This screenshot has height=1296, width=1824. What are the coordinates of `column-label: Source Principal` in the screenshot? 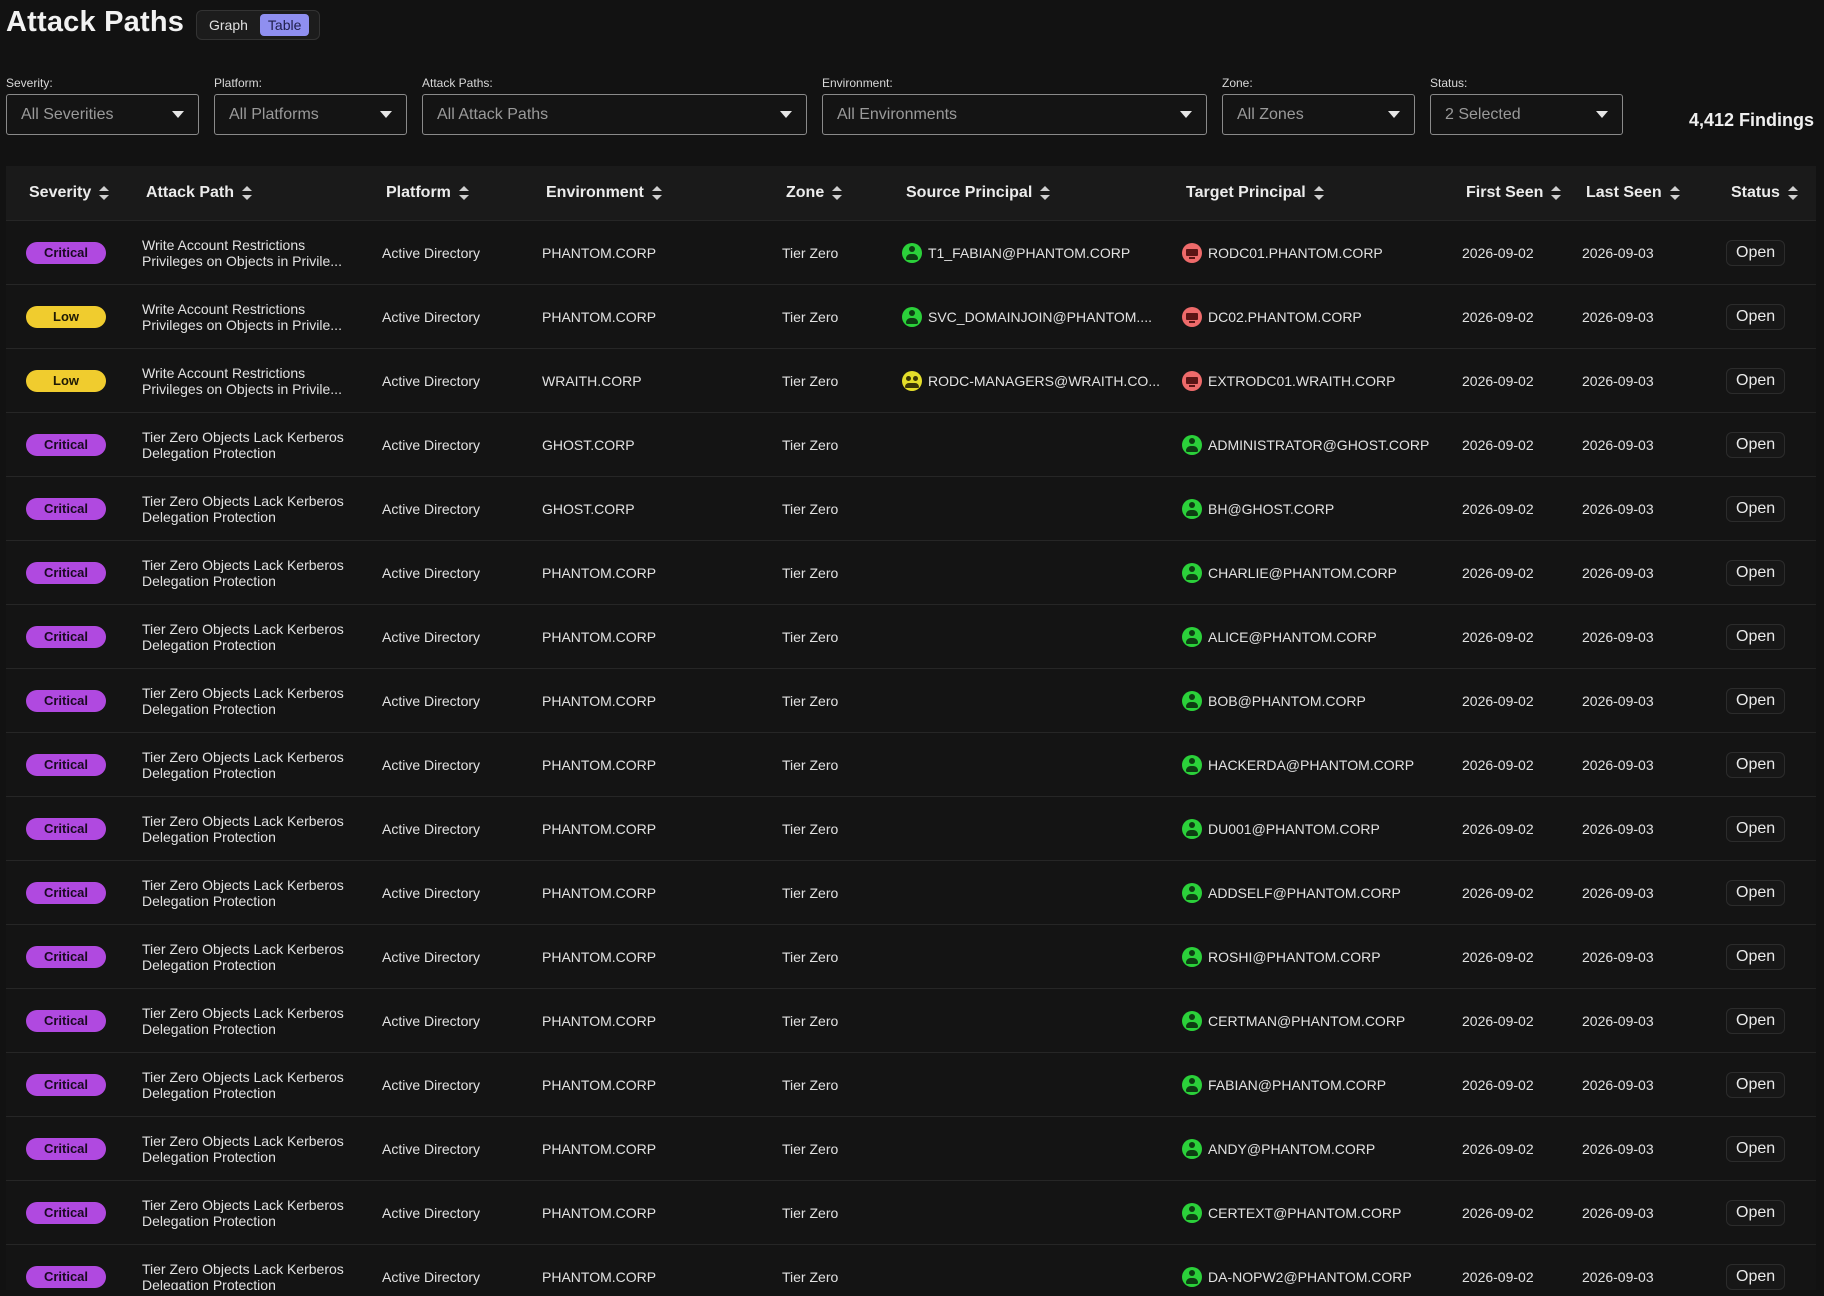 It's located at (969, 192).